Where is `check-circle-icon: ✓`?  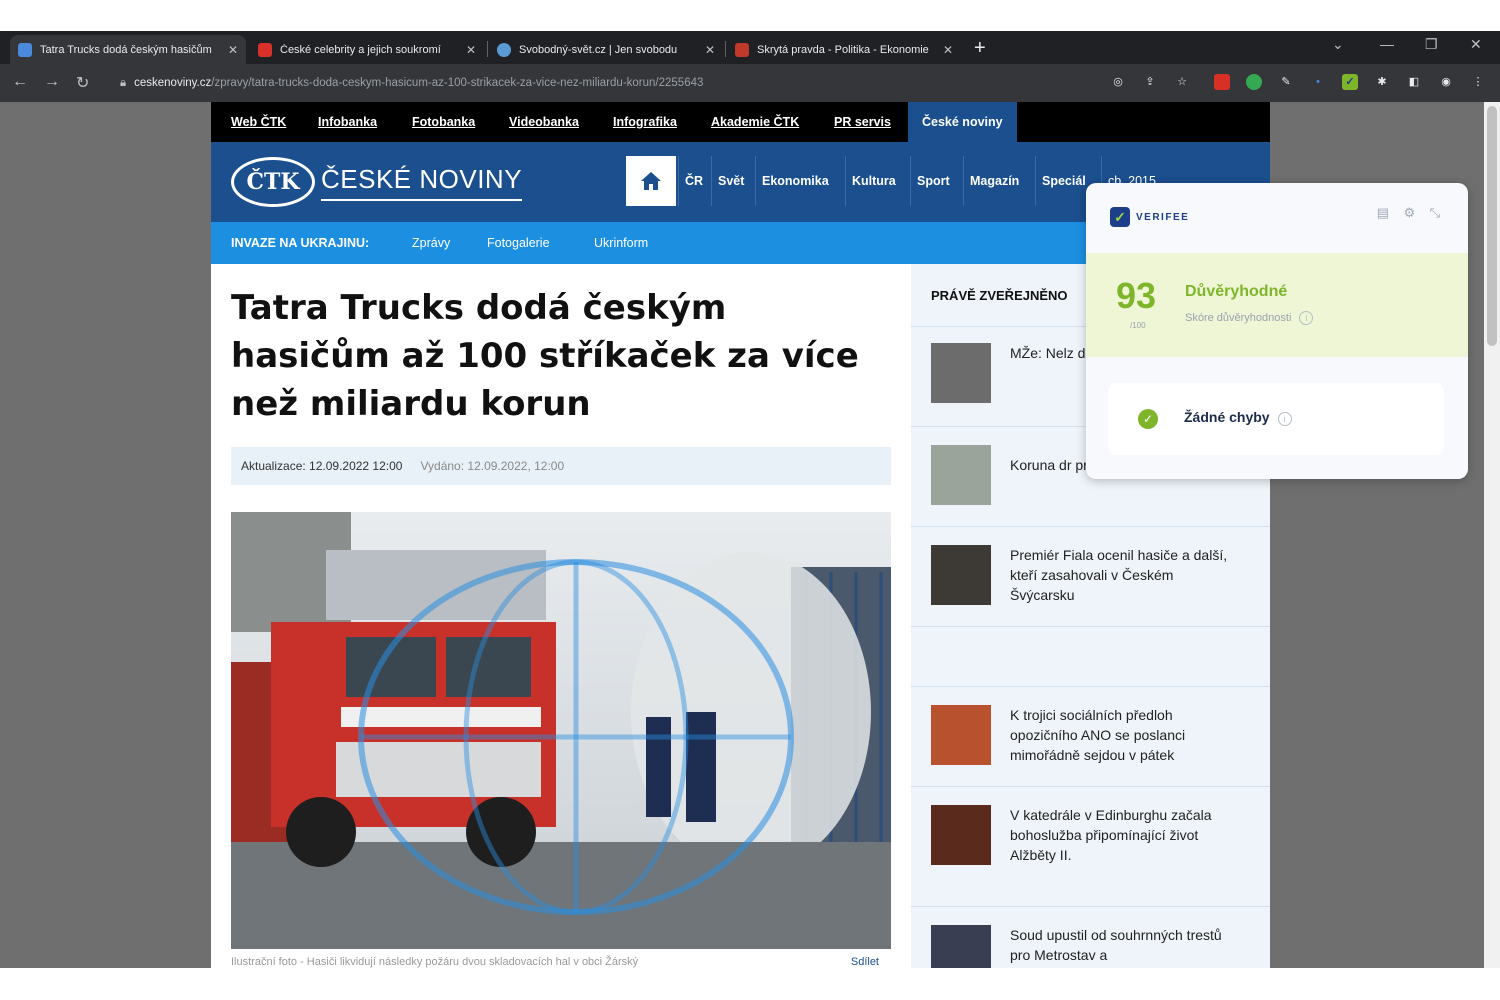 check-circle-icon: ✓ is located at coordinates (1148, 419).